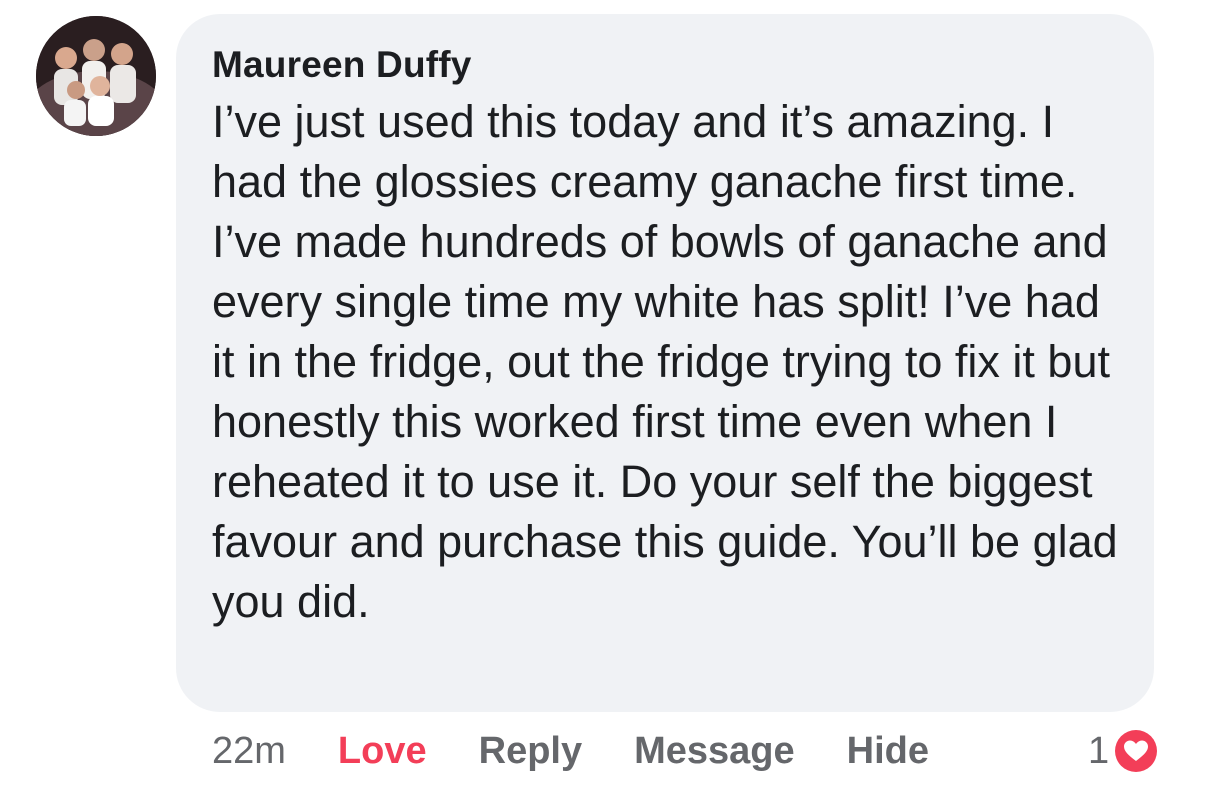  I want to click on comment-timestamp: 22m, so click(249, 751).